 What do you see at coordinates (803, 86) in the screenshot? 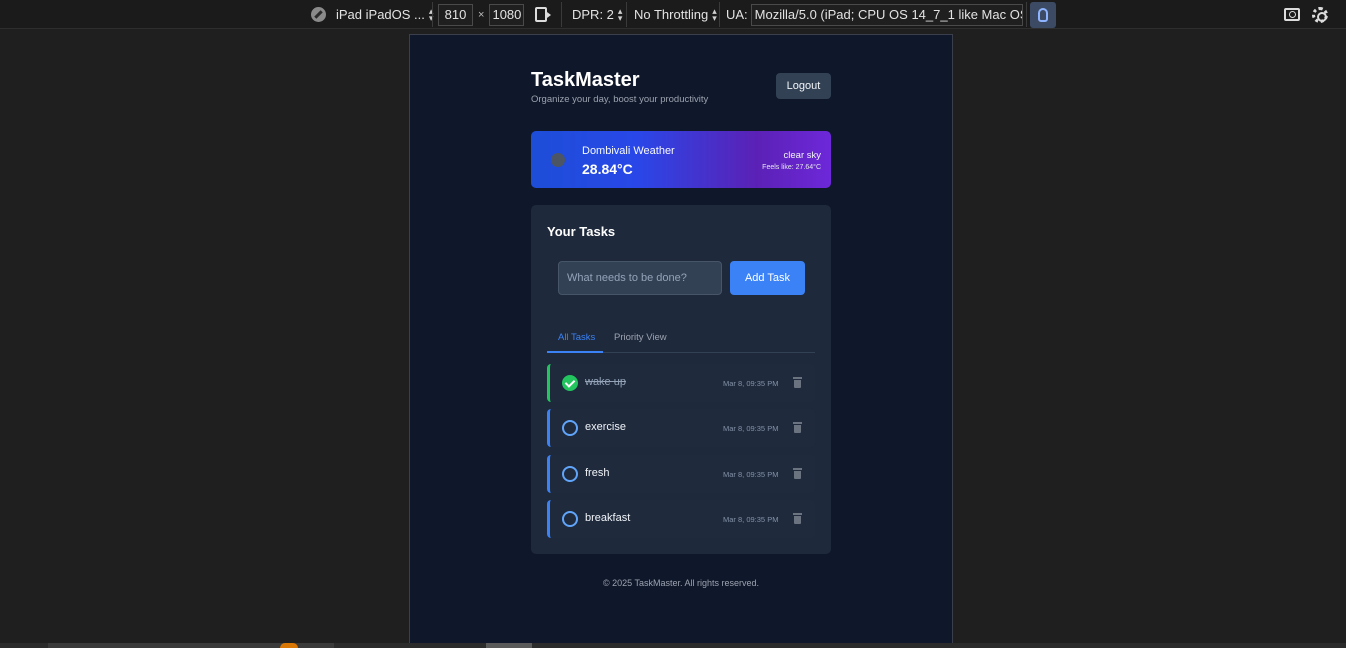
I see `logout-button: Logout` at bounding box center [803, 86].